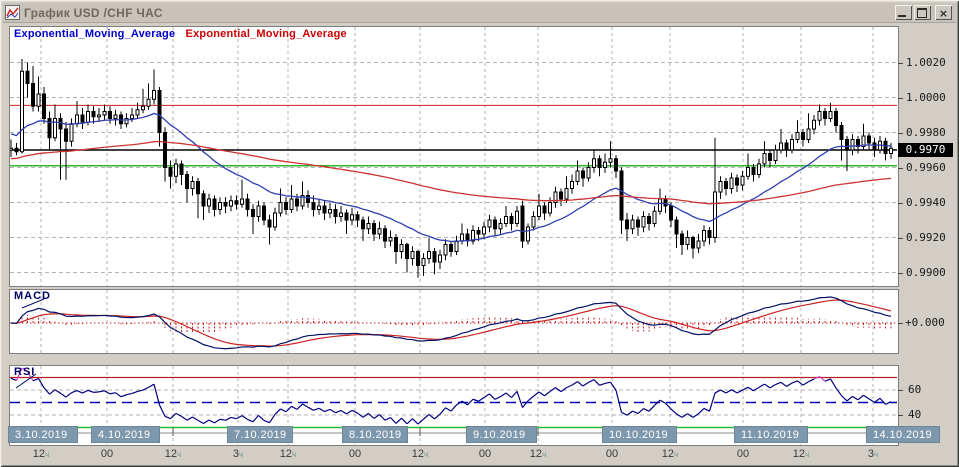 The image size is (959, 467). What do you see at coordinates (479, 13) in the screenshot?
I see `title-bar: График USD /CHF ЧАС ×` at bounding box center [479, 13].